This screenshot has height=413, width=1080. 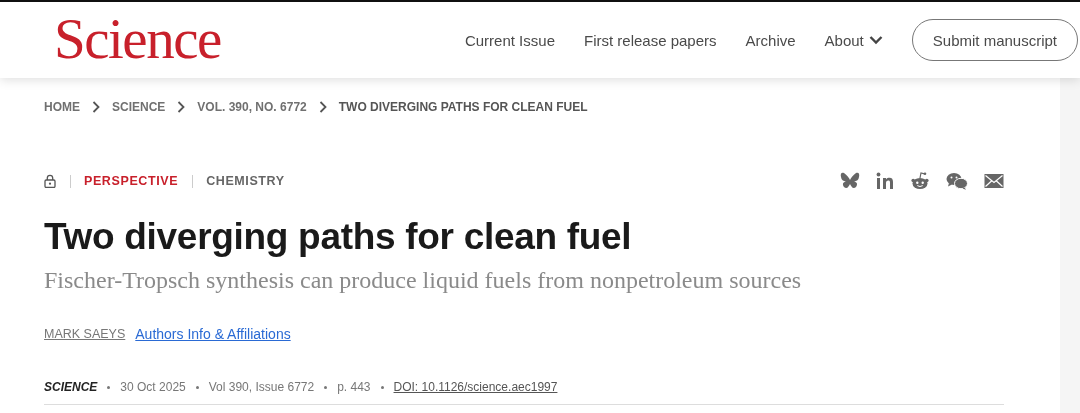 What do you see at coordinates (139, 107) in the screenshot?
I see `breadcrumb-link: SCIENCE` at bounding box center [139, 107].